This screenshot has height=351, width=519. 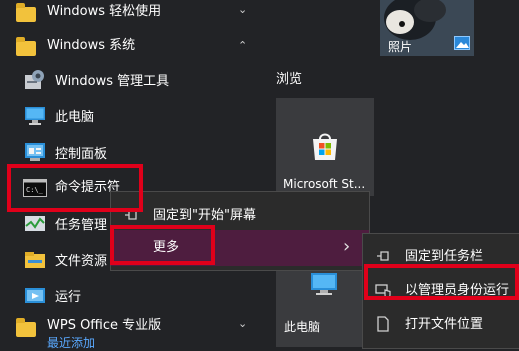 What do you see at coordinates (91, 45) in the screenshot?
I see `list-item-label: Windows 系统` at bounding box center [91, 45].